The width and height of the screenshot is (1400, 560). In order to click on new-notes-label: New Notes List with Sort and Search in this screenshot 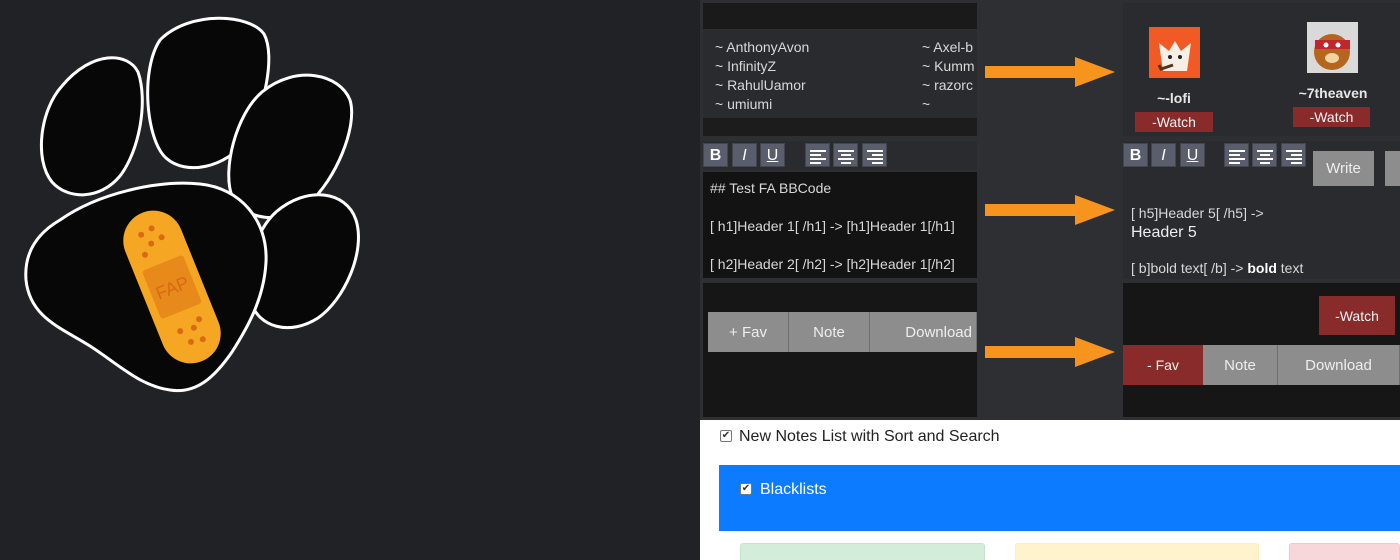, I will do `click(869, 436)`.